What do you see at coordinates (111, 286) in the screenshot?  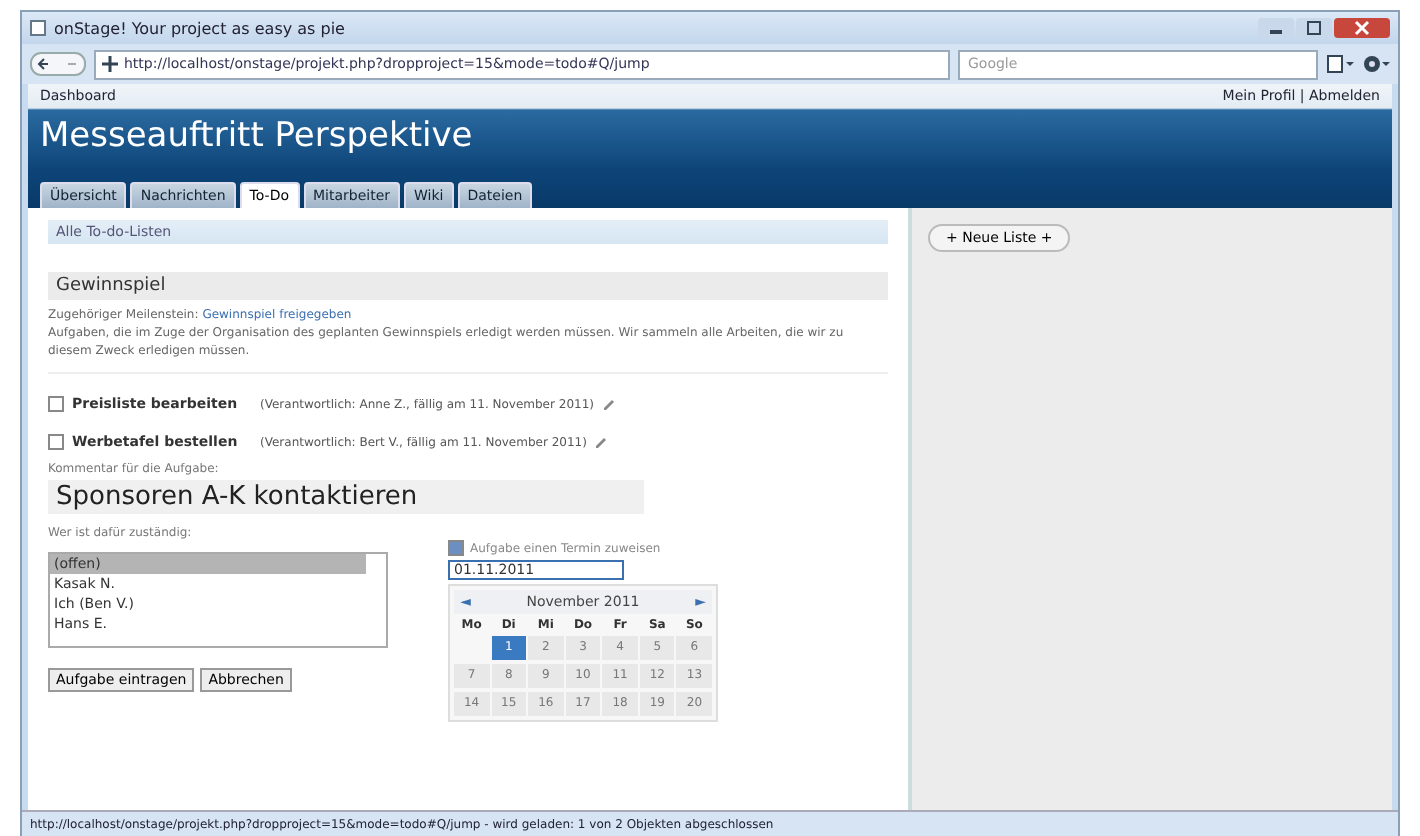 I see `list-title: Gewinnspiel` at bounding box center [111, 286].